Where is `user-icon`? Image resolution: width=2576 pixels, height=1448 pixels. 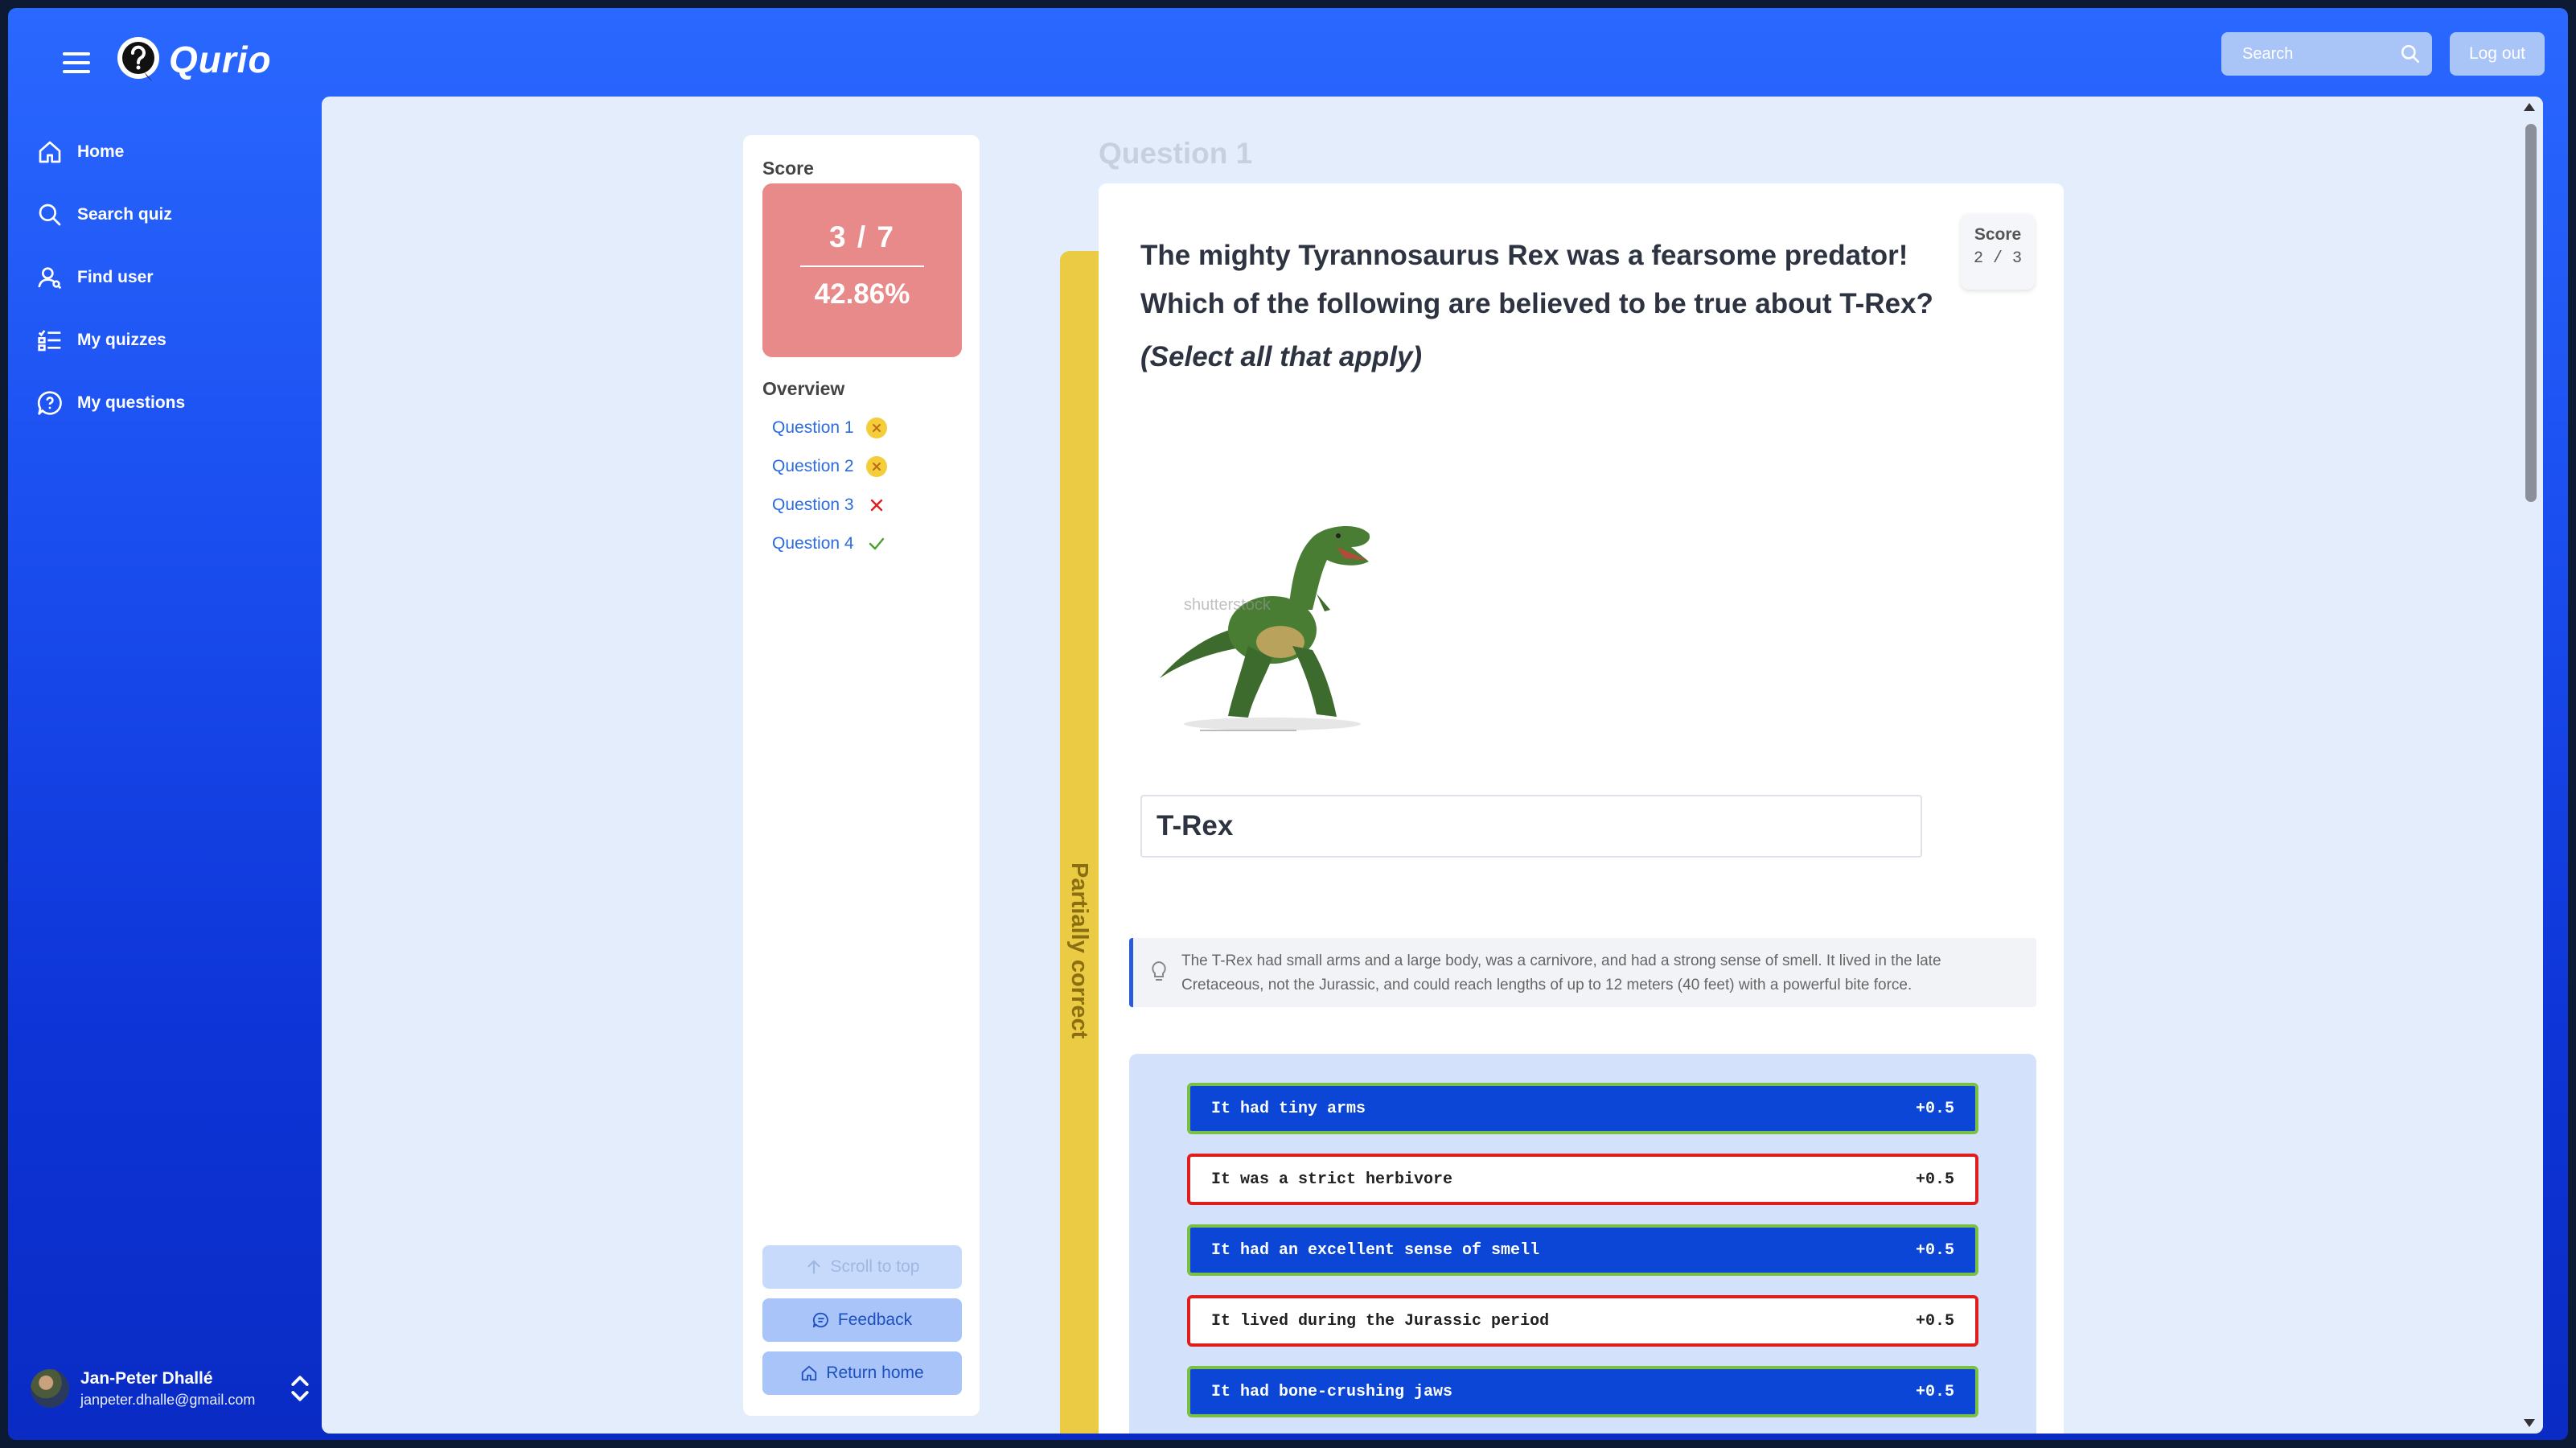 user-icon is located at coordinates (50, 278).